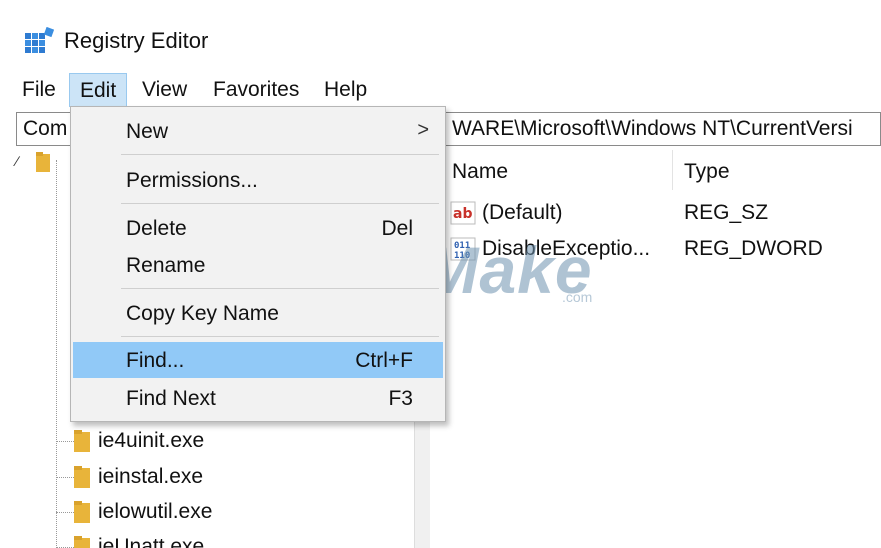 This screenshot has width=881, height=548. What do you see at coordinates (440, 35) in the screenshot?
I see `title-bar: Registry Editor` at bounding box center [440, 35].